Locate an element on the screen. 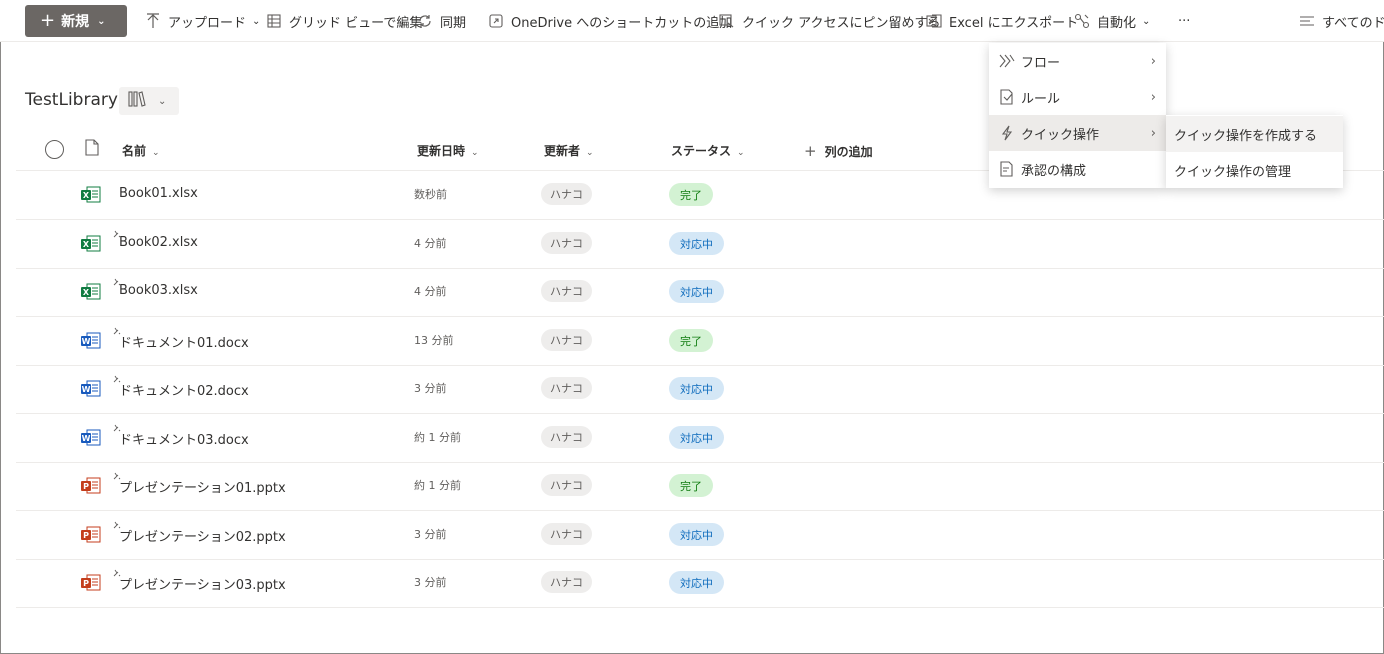  file-name: Book01.xlsx is located at coordinates (158, 193).